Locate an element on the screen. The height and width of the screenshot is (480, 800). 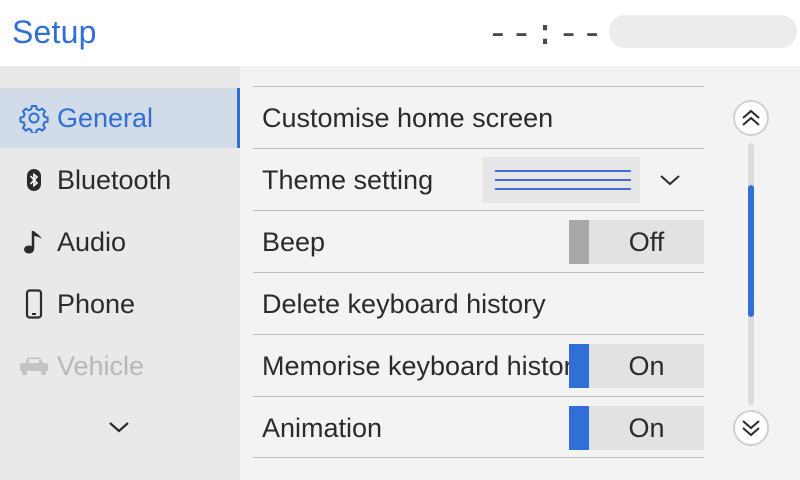
setting-row-animation: Animation On is located at coordinates (478, 427).